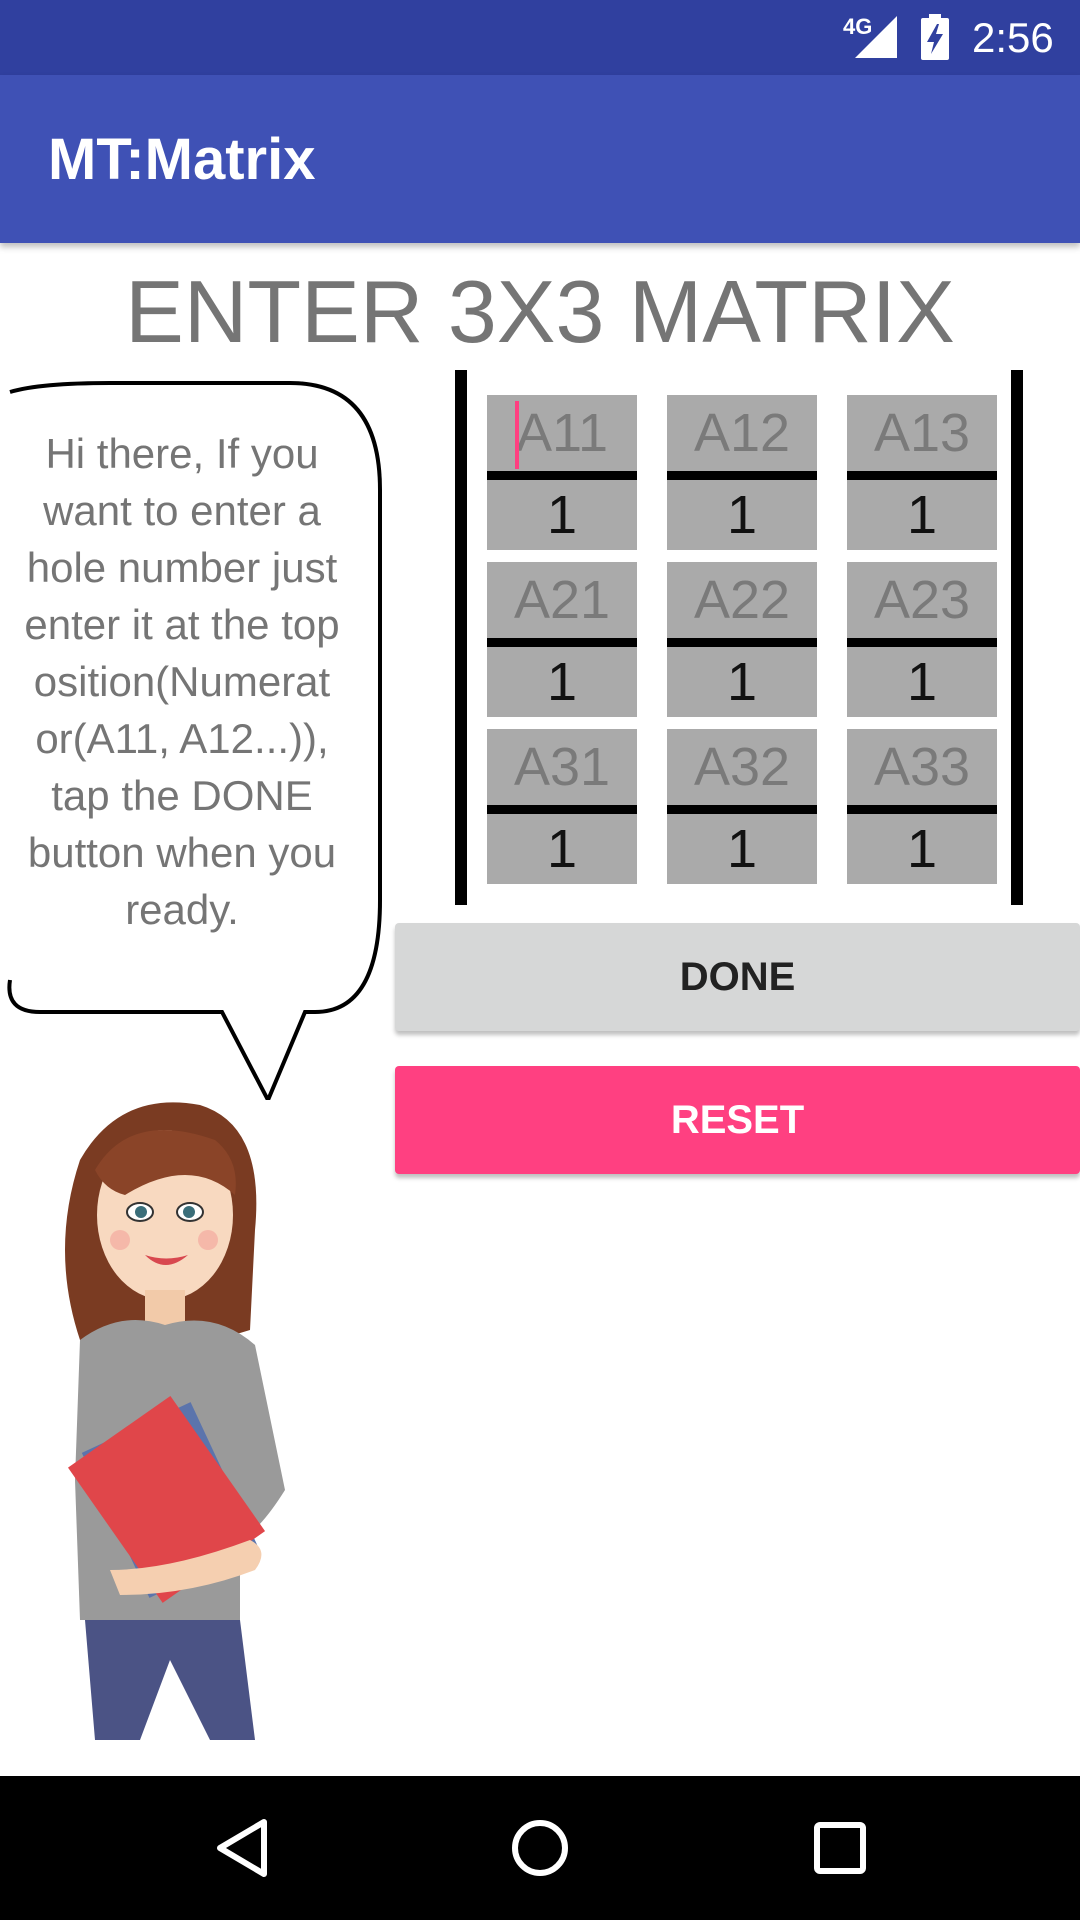  Describe the element at coordinates (922, 515) in the screenshot. I see `denominator-input-a13: 1` at that location.